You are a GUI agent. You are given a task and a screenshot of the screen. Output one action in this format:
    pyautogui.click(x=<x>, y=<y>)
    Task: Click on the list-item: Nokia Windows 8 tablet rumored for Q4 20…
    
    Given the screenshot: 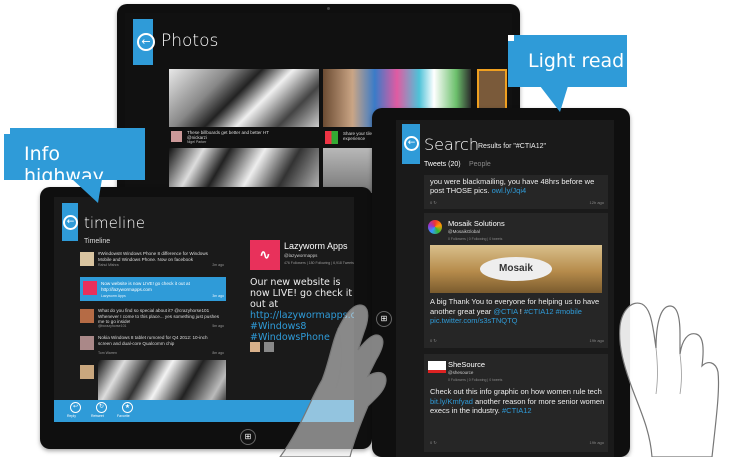 What is the action you would take?
    pyautogui.click(x=153, y=345)
    